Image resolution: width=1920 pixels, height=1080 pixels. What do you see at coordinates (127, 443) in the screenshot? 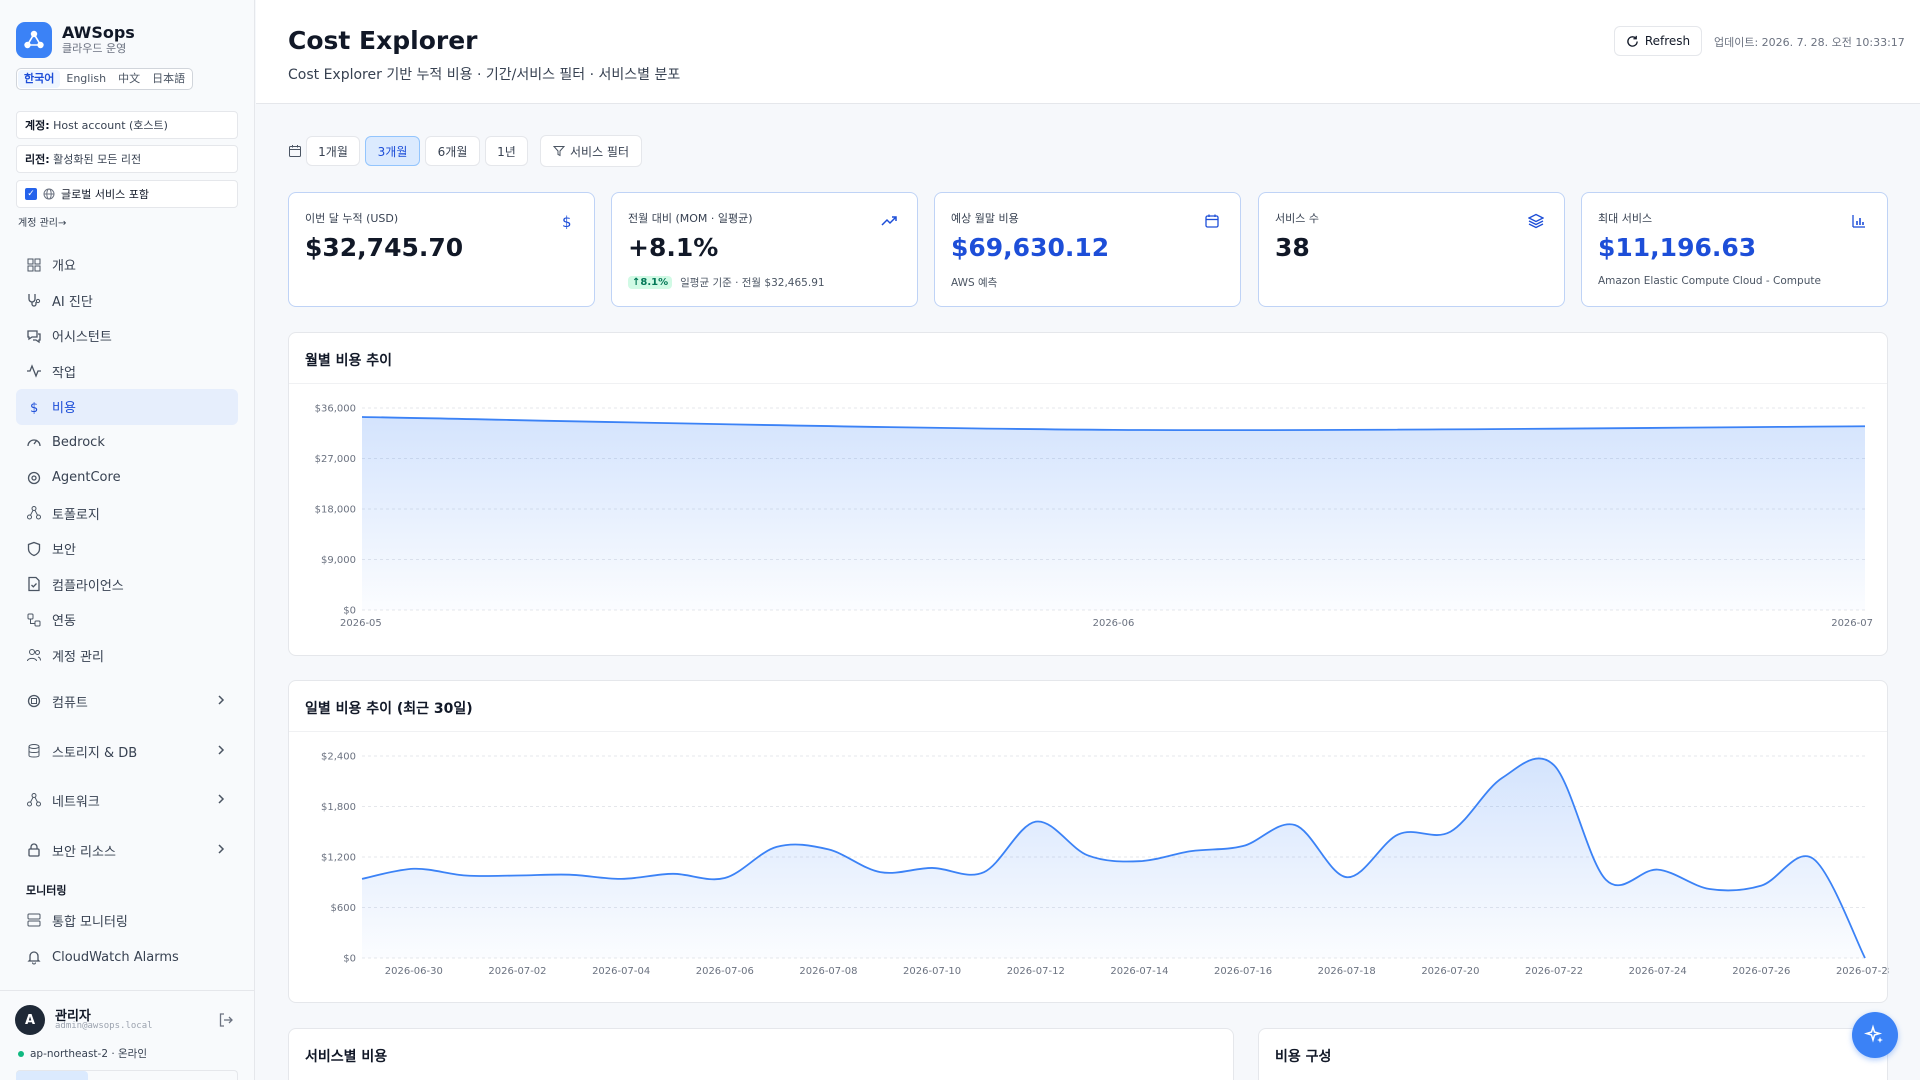
I see `nav-bedrock: Bedrock` at bounding box center [127, 443].